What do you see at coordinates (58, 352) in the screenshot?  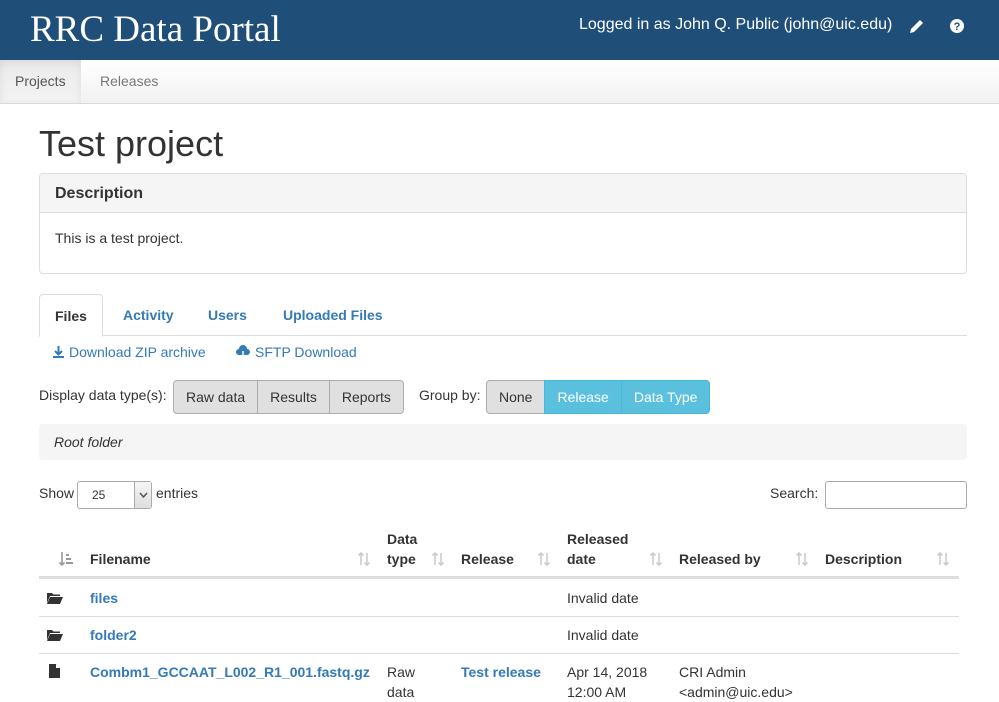 I see `download-icon` at bounding box center [58, 352].